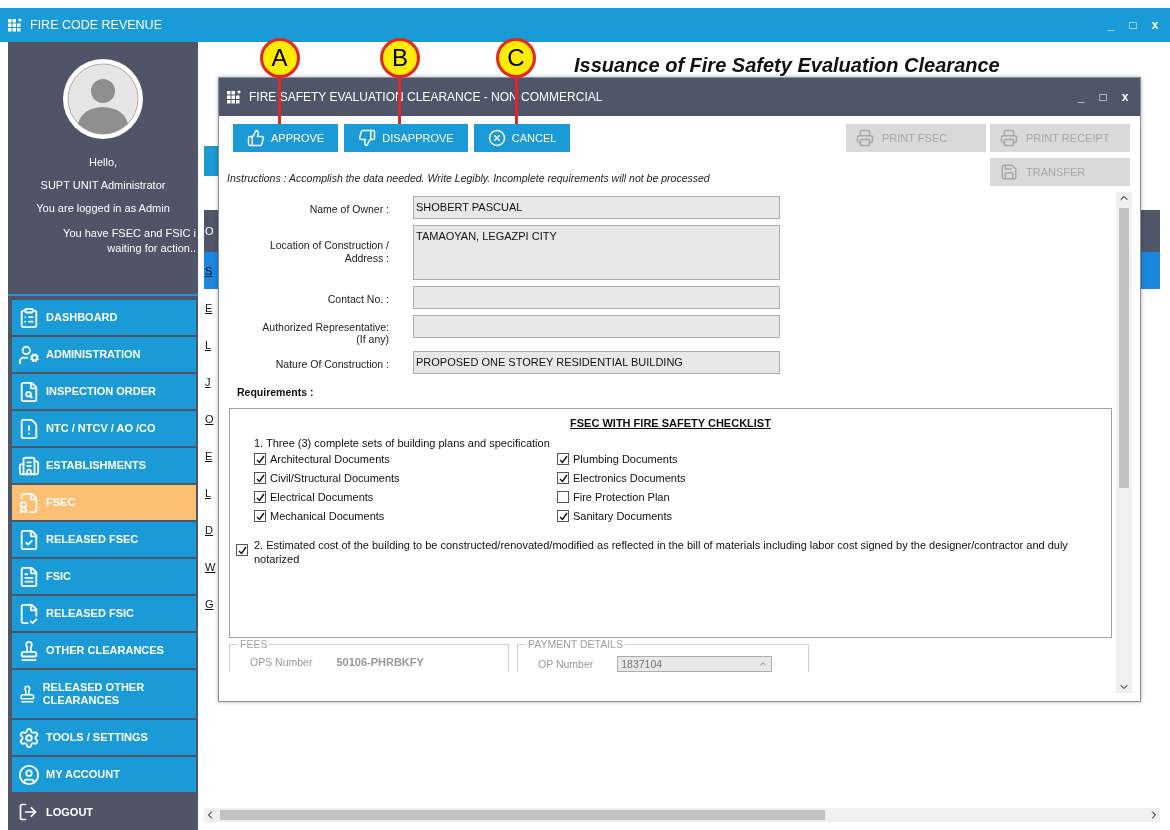 Image resolution: width=1170 pixels, height=830 pixels. Describe the element at coordinates (331, 364) in the screenshot. I see `field-label: Nature Of Construction :` at that location.